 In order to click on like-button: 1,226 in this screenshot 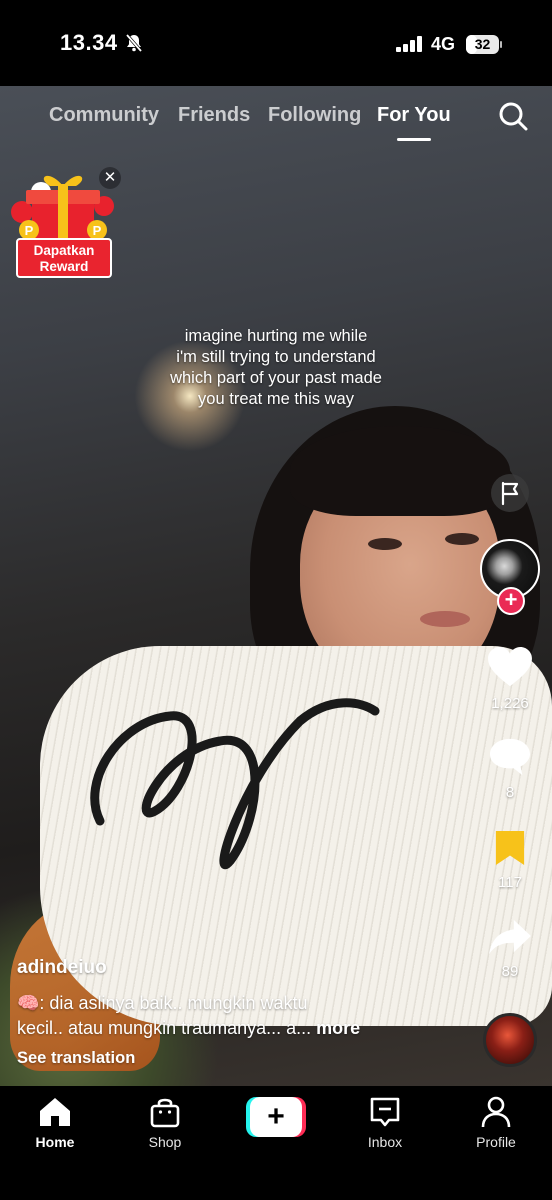, I will do `click(510, 679)`.